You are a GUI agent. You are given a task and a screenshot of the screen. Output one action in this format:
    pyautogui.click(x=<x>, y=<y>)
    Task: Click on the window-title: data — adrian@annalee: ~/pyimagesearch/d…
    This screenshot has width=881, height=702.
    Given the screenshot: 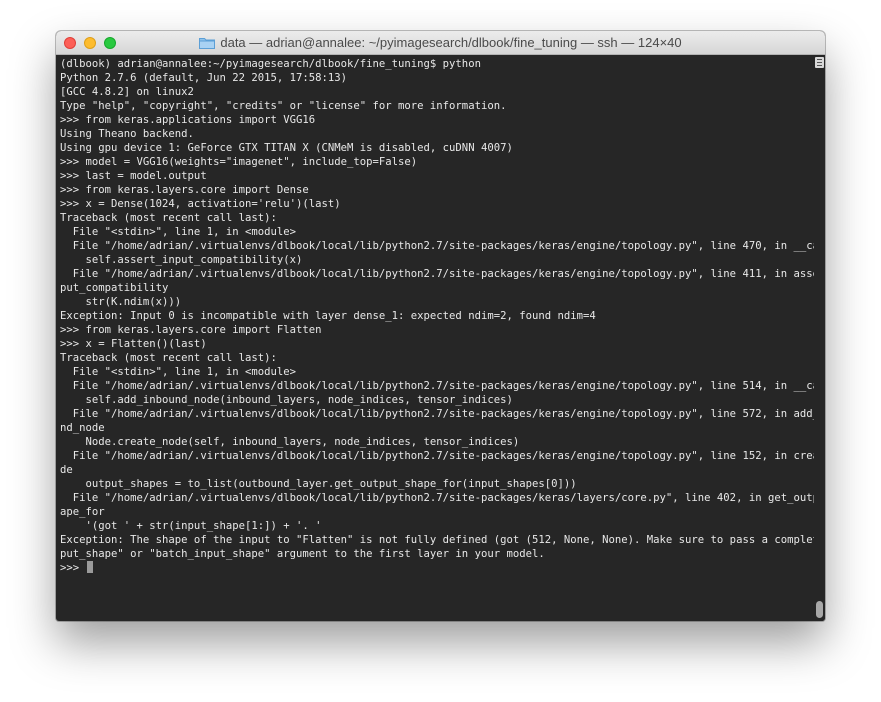 What is the action you would take?
    pyautogui.click(x=451, y=42)
    